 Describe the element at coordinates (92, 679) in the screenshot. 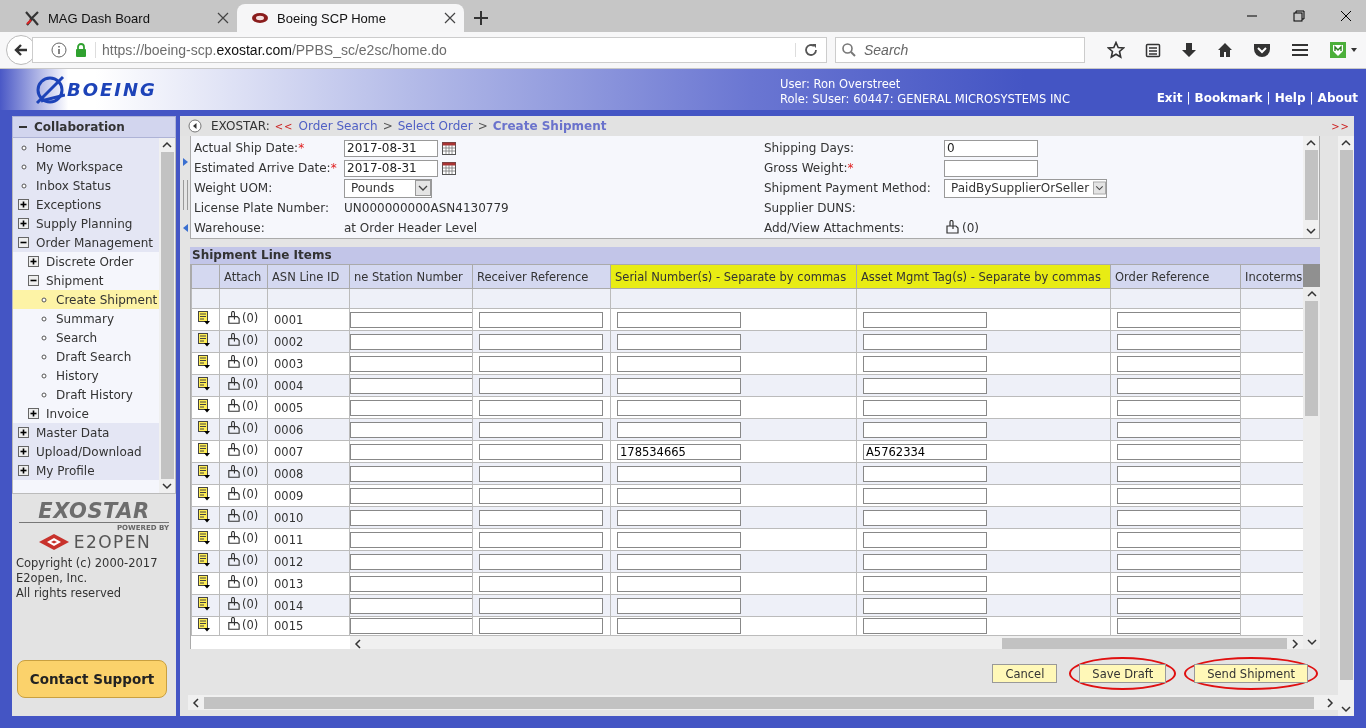

I see `contact-support-button: Contact Support` at that location.